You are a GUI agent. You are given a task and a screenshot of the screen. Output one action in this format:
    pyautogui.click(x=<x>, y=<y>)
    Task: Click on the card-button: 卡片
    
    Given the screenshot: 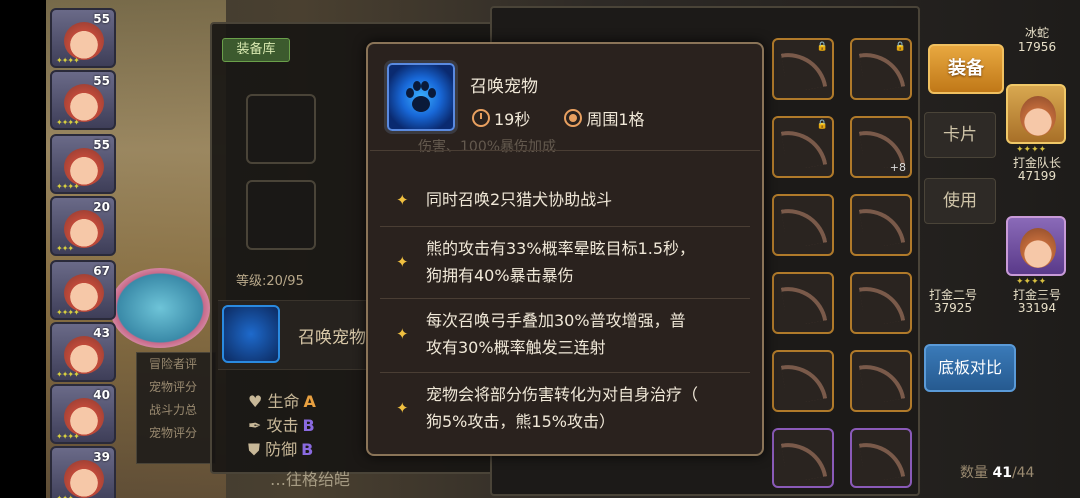 What is the action you would take?
    pyautogui.click(x=960, y=135)
    